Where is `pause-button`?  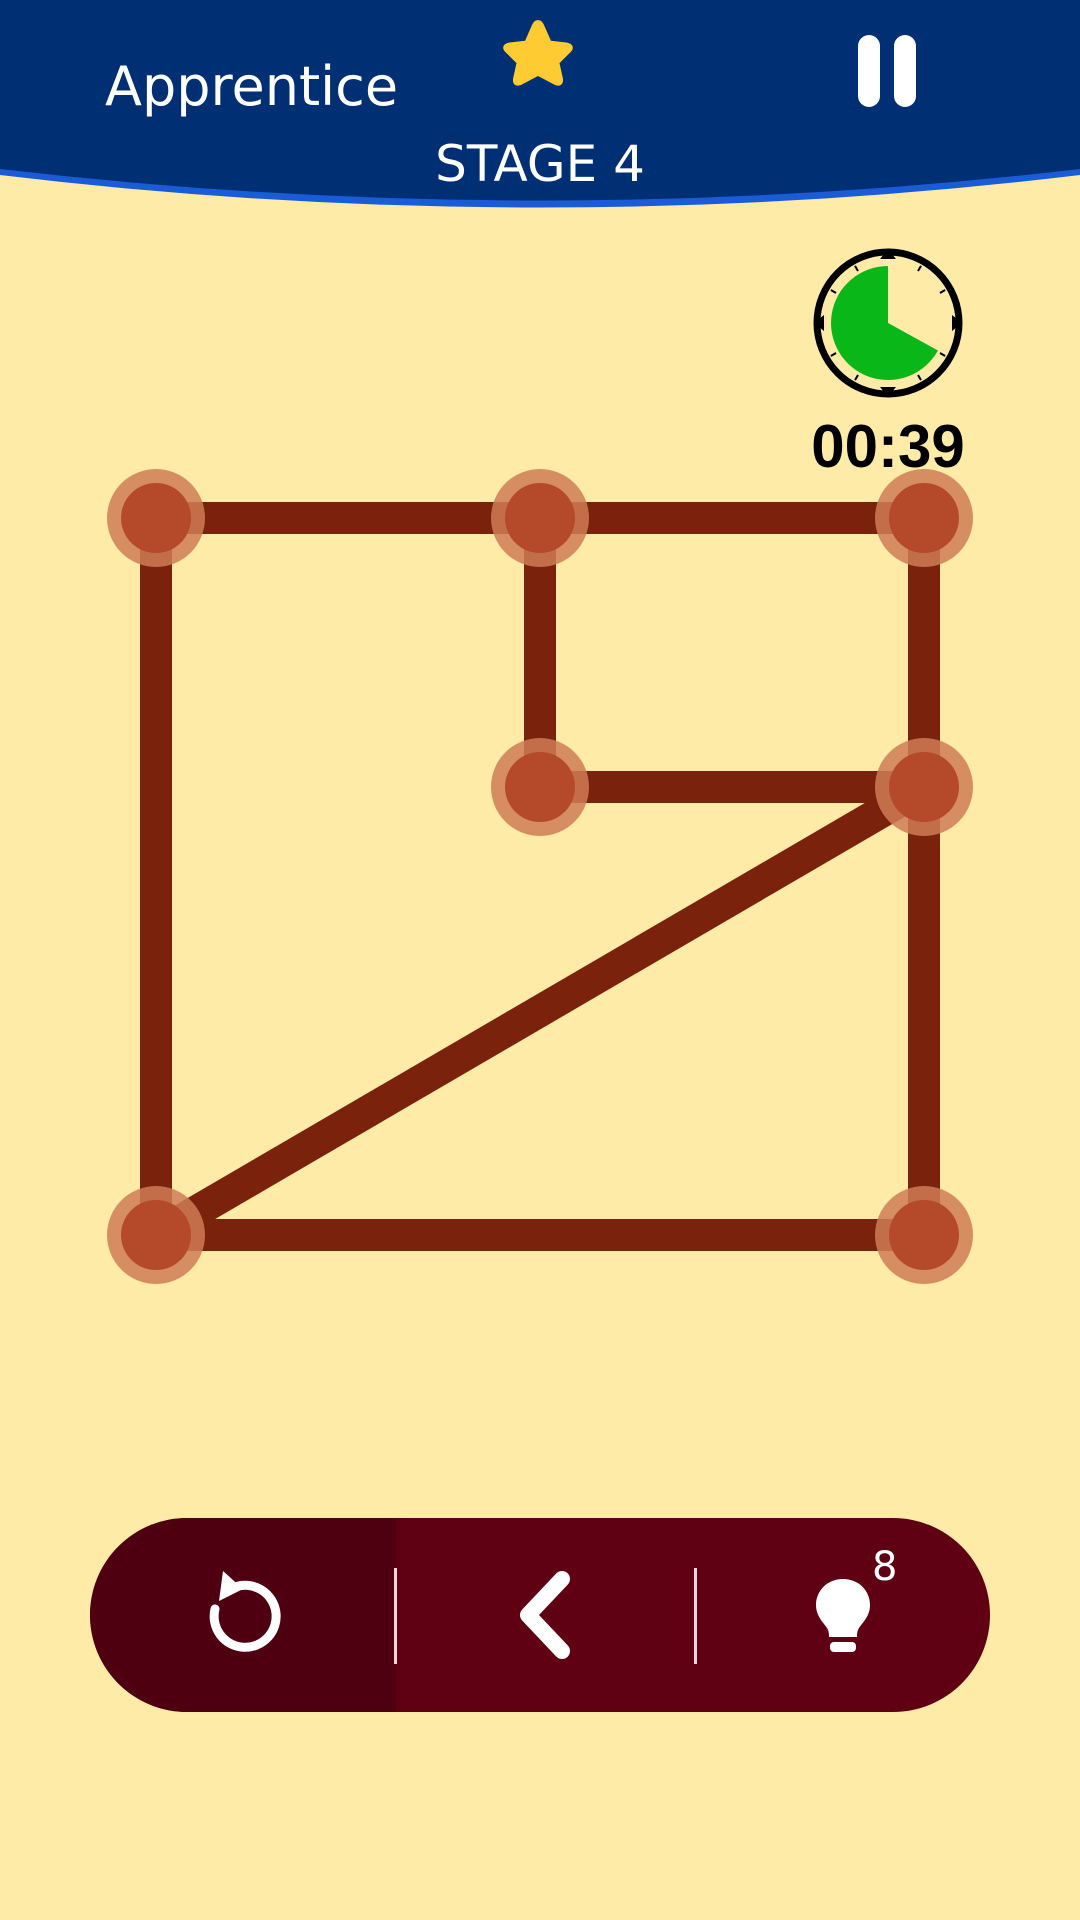
pause-button is located at coordinates (890, 70).